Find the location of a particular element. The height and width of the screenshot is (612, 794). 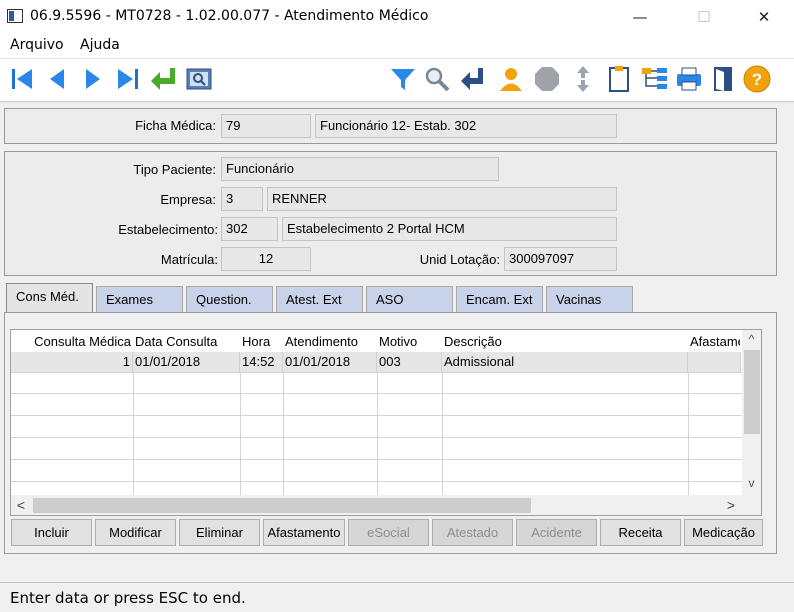

unid-lotacao-label: Unid Lotação: is located at coordinates (459, 259).